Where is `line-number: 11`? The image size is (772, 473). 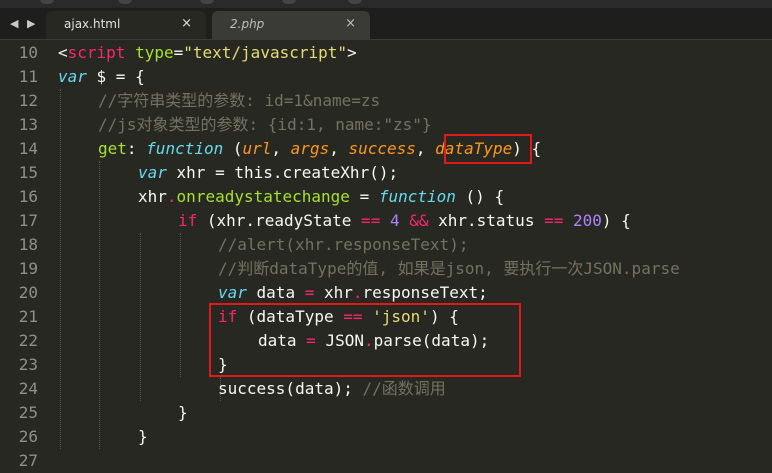
line-number: 11 is located at coordinates (28, 76).